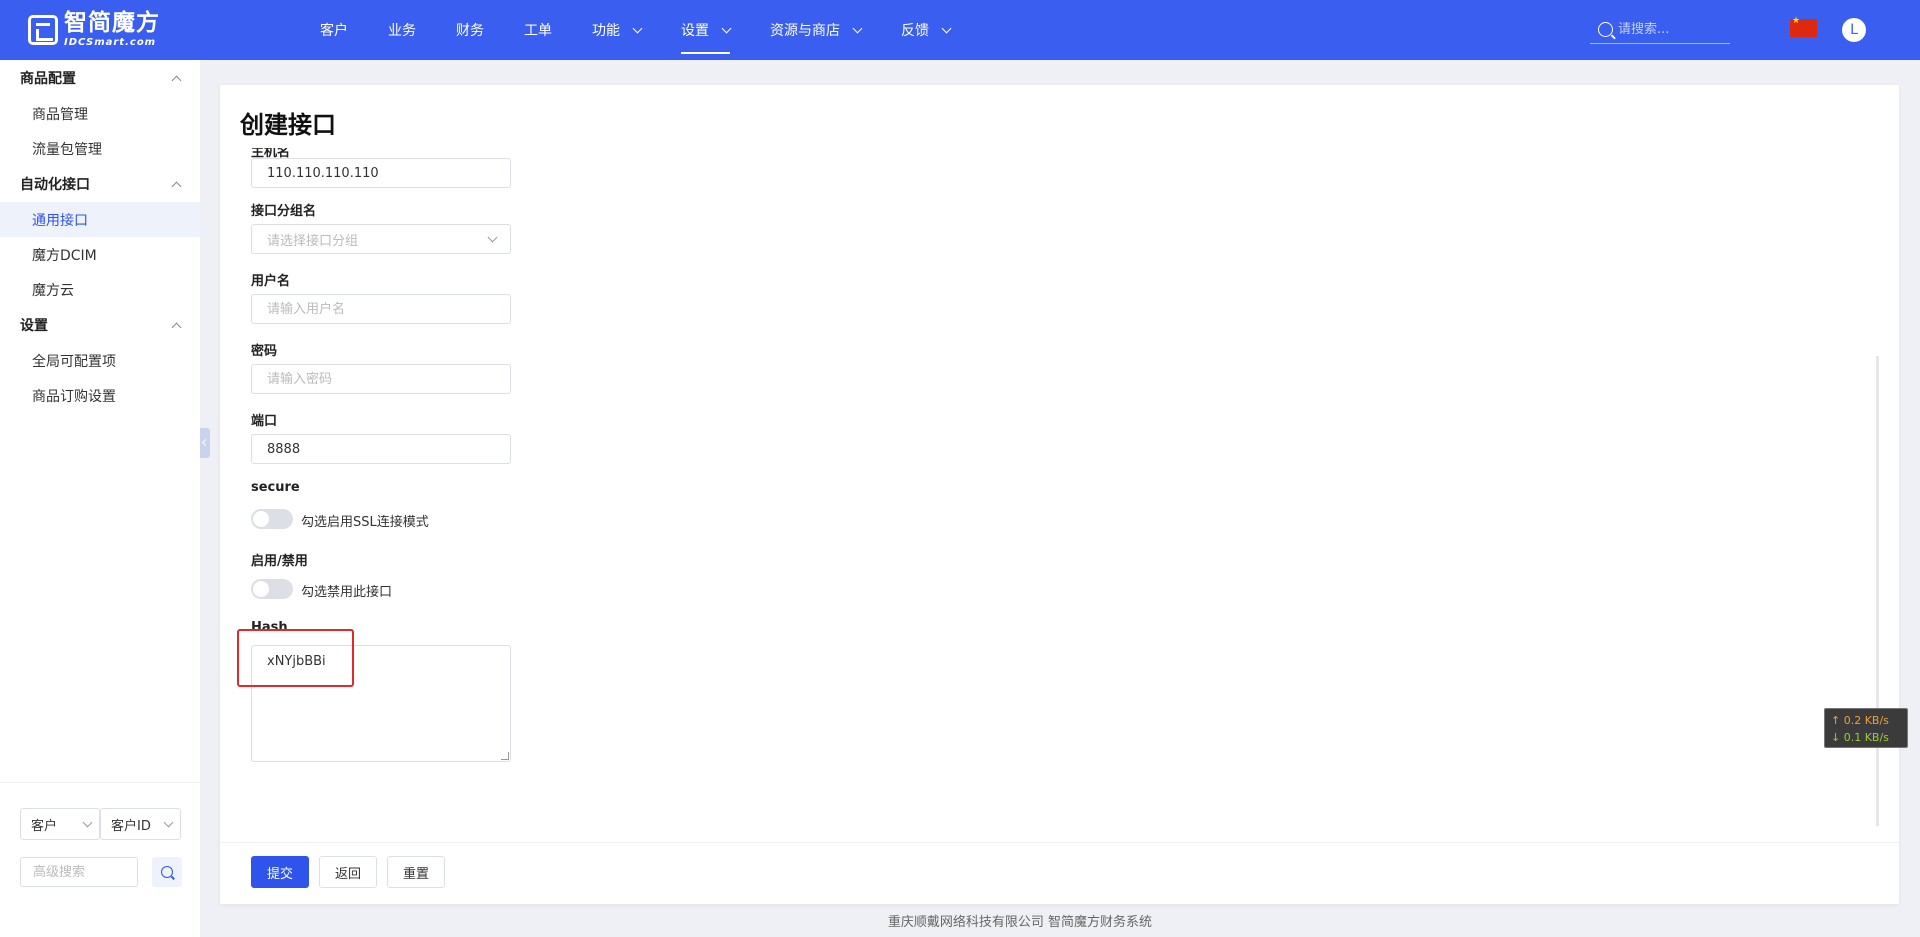 Image resolution: width=1920 pixels, height=937 pixels. I want to click on nav-label: 工单, so click(538, 31).